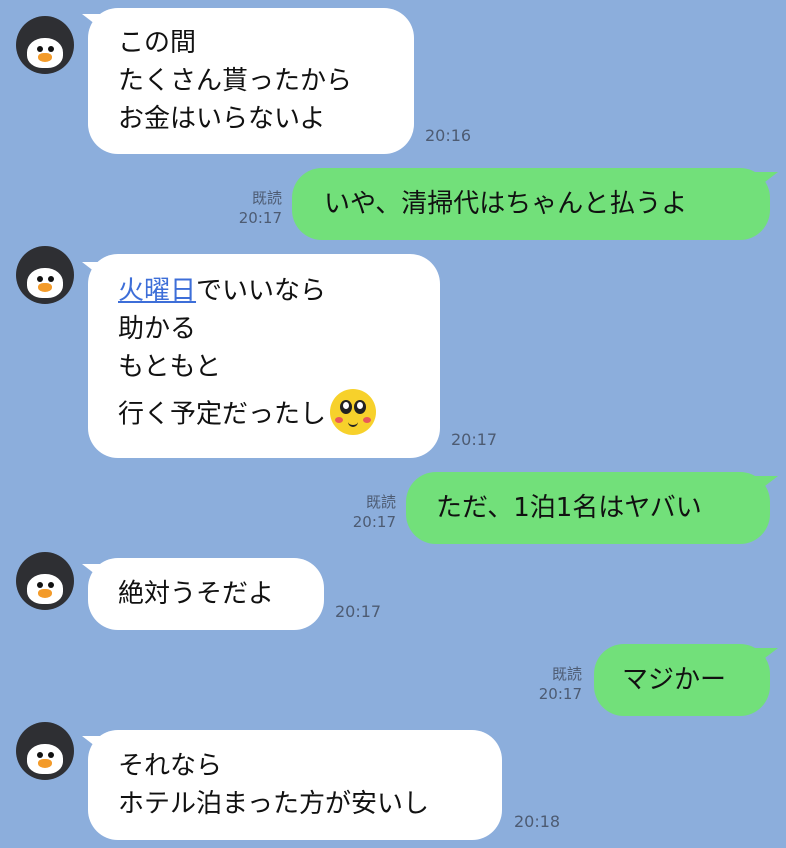 This screenshot has height=848, width=786. What do you see at coordinates (261, 291) in the screenshot?
I see `message-text: でいいなら` at bounding box center [261, 291].